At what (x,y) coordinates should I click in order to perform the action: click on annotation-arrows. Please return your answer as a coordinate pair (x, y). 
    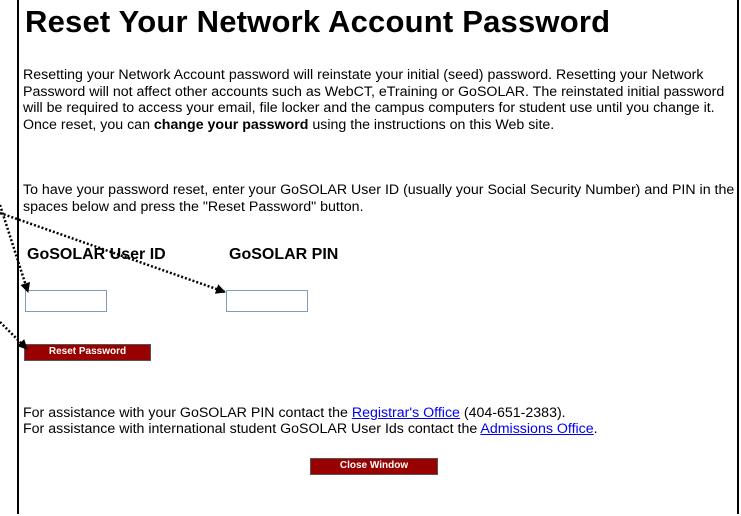
    Looking at the image, I should click on (113, 277).